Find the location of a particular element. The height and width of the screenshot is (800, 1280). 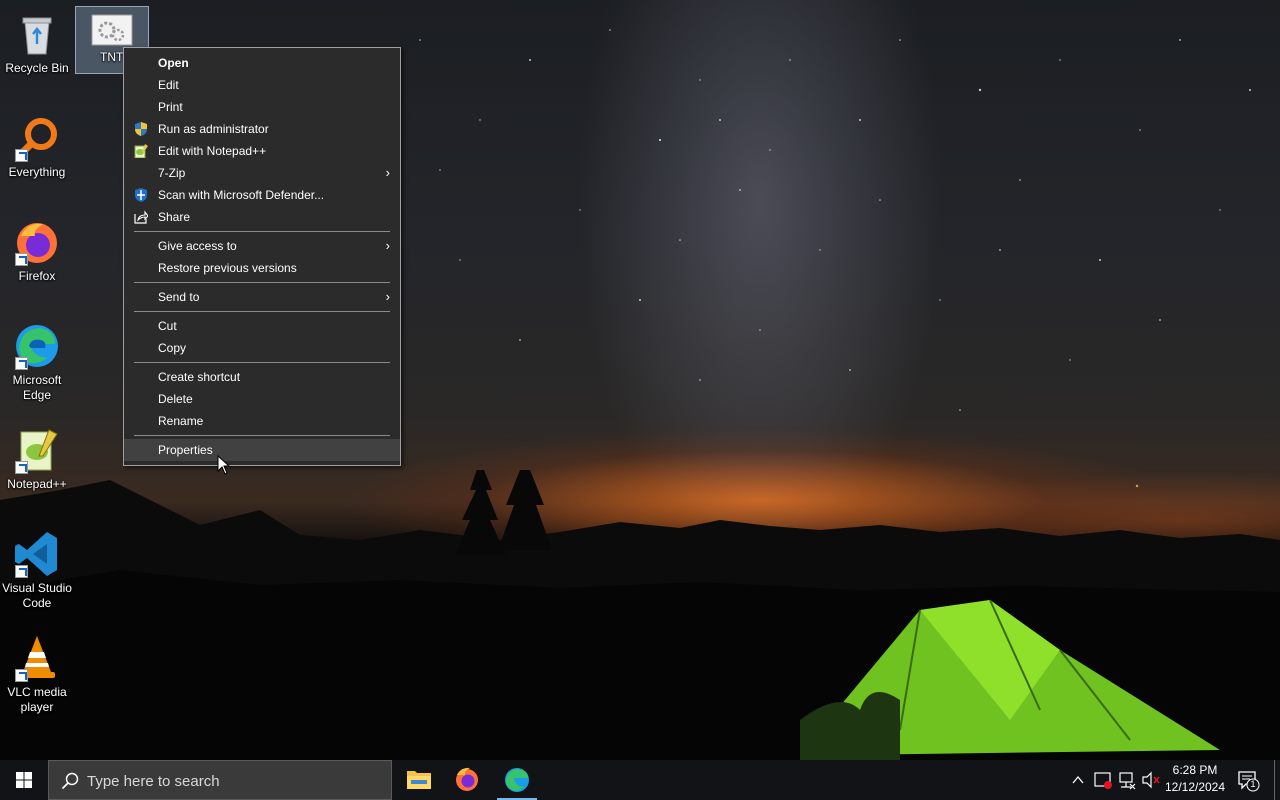

desktop-icon-notepadpp: Notepad++ is located at coordinates (37, 457).